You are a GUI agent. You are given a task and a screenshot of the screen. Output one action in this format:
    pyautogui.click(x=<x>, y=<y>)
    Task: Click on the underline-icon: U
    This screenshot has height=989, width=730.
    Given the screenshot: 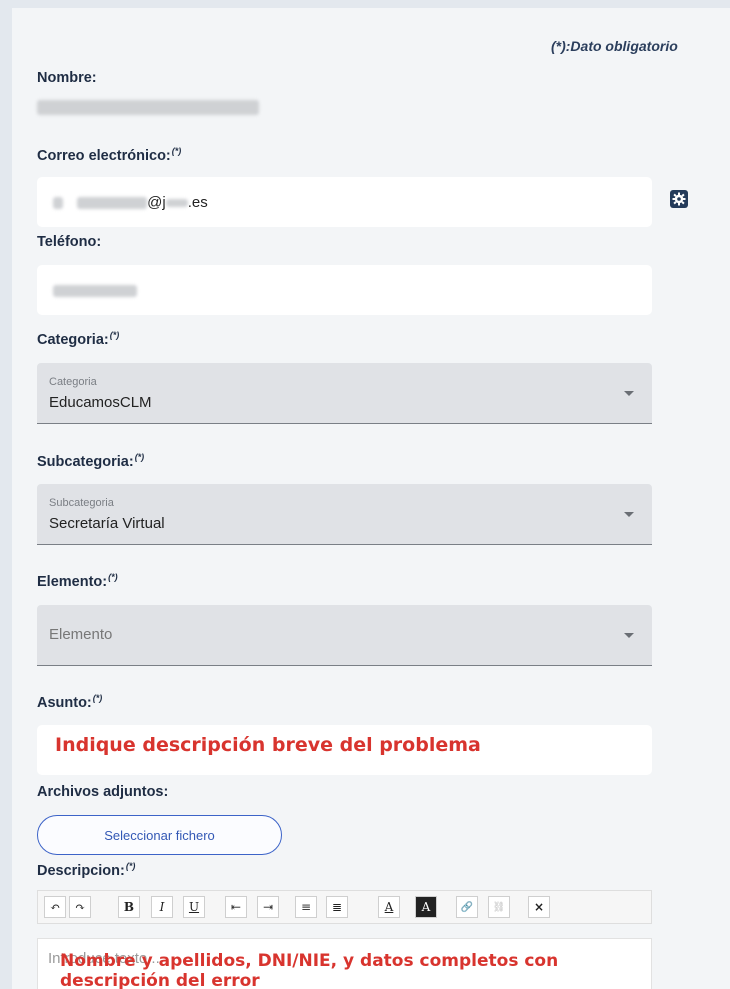 What is the action you would take?
    pyautogui.click(x=194, y=907)
    